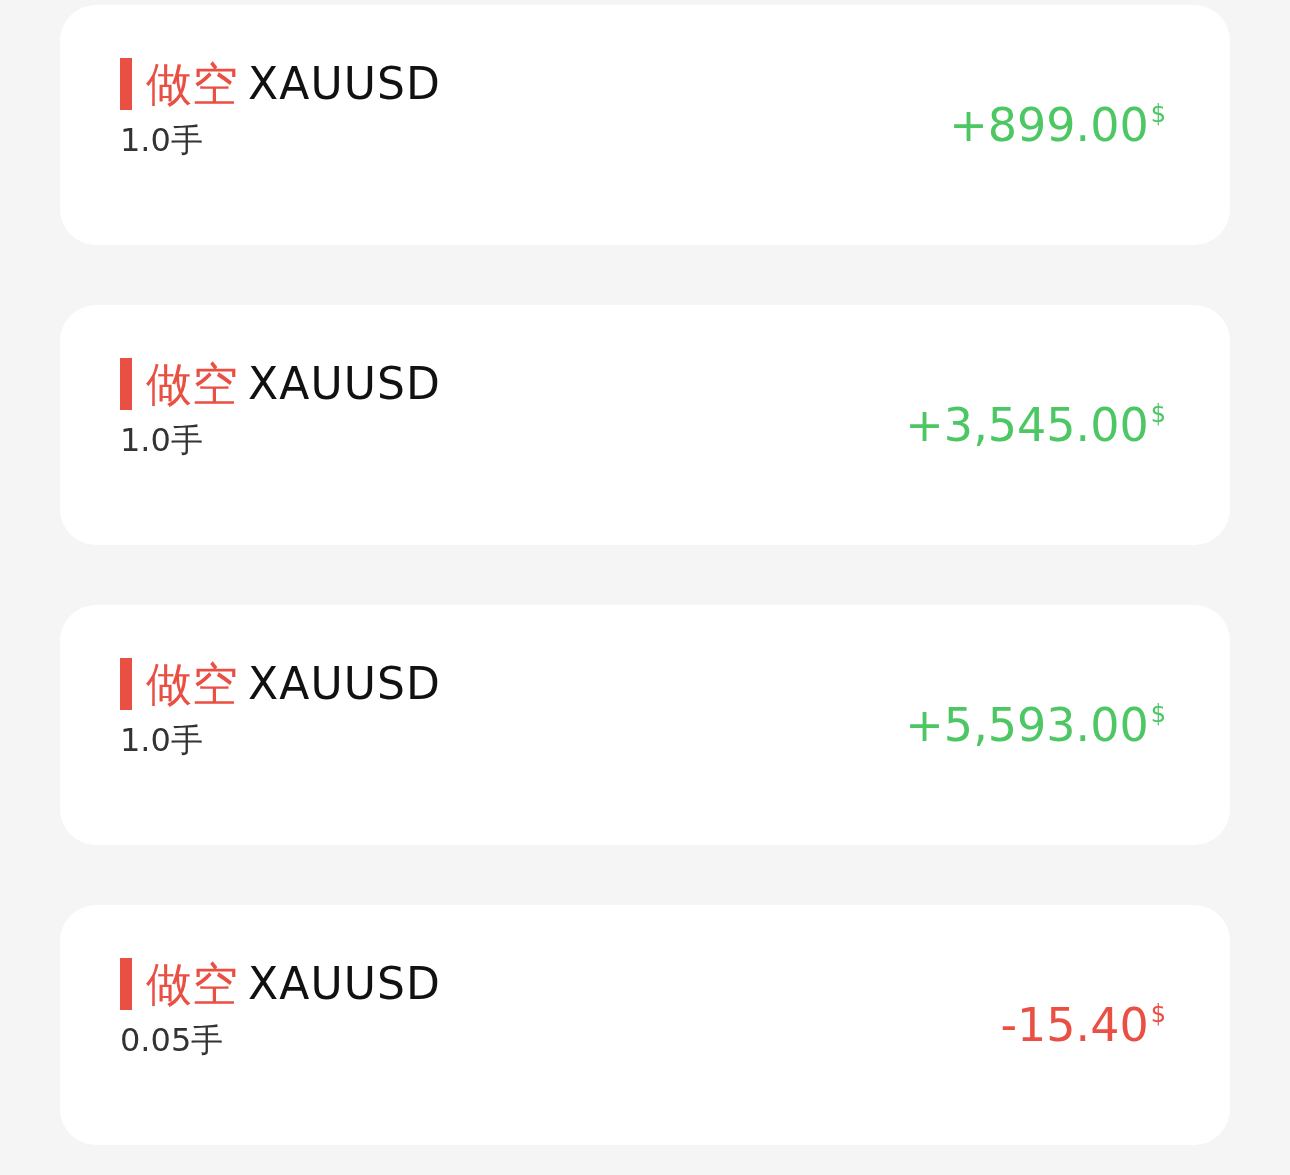 Image resolution: width=1290 pixels, height=1175 pixels. Describe the element at coordinates (172, 1040) in the screenshot. I see `lot-size: 0.05手` at that location.